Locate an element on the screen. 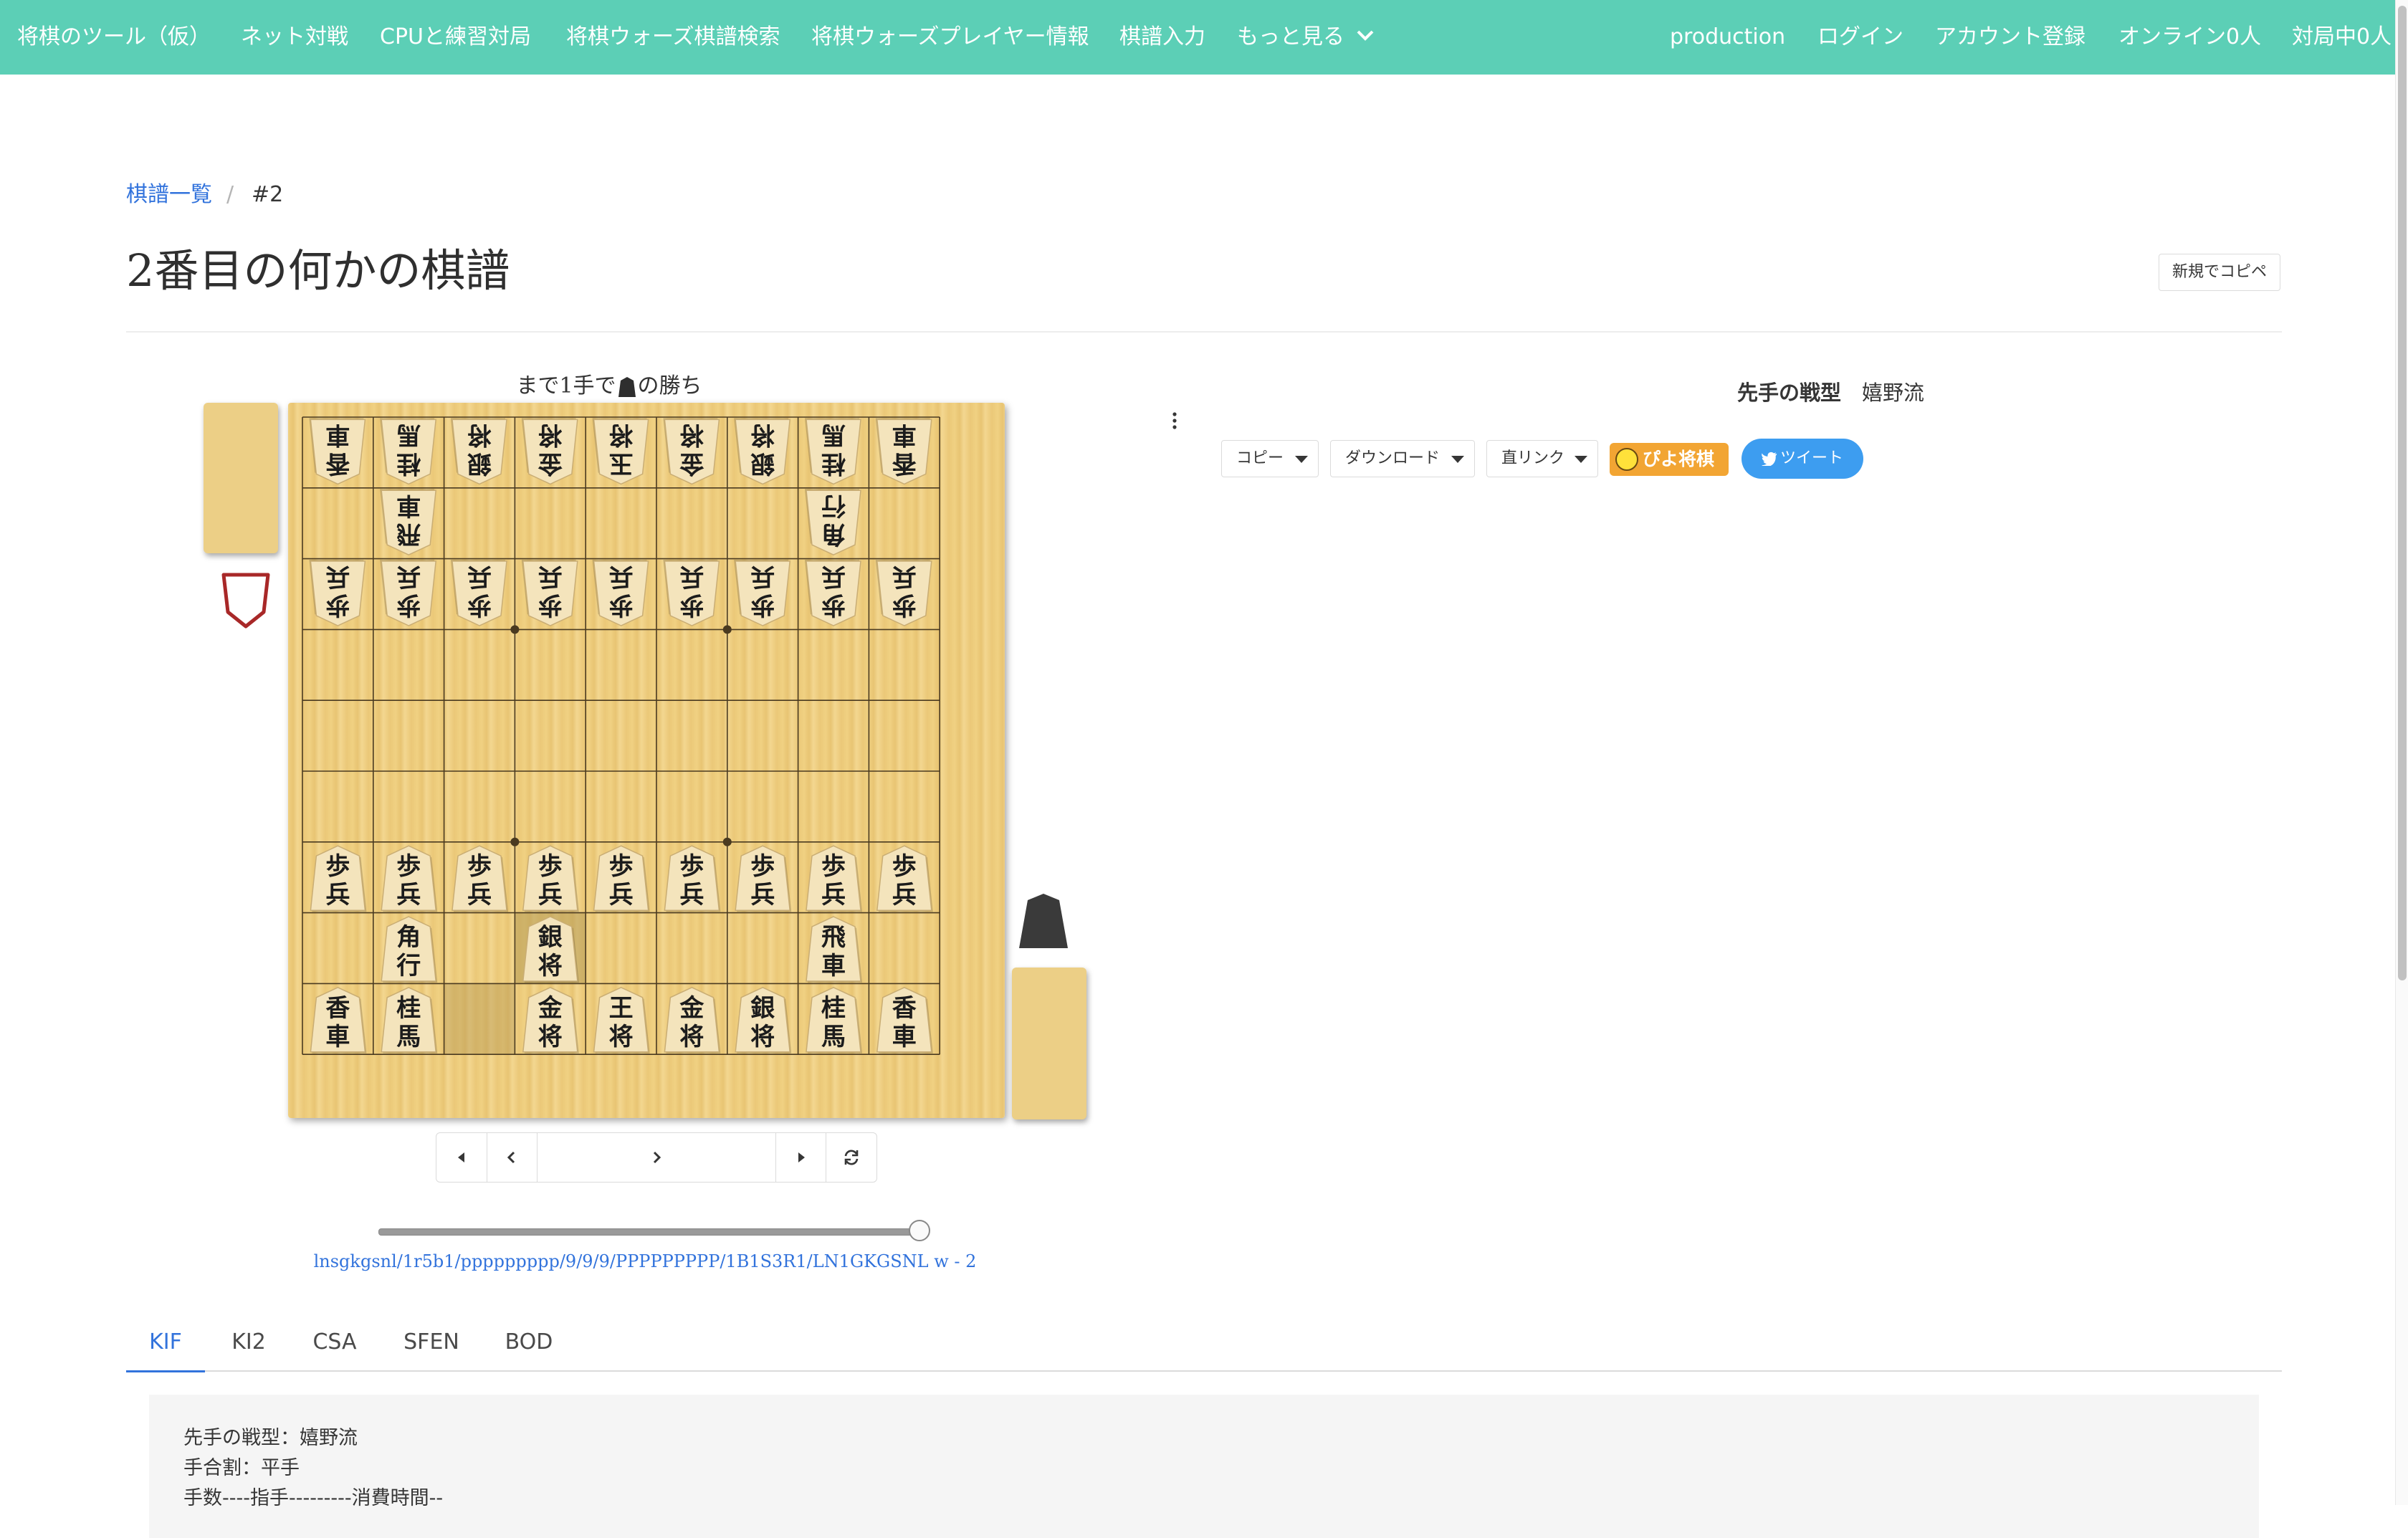 This screenshot has height=1538, width=2408. nav-login: ログイン is located at coordinates (1860, 37).